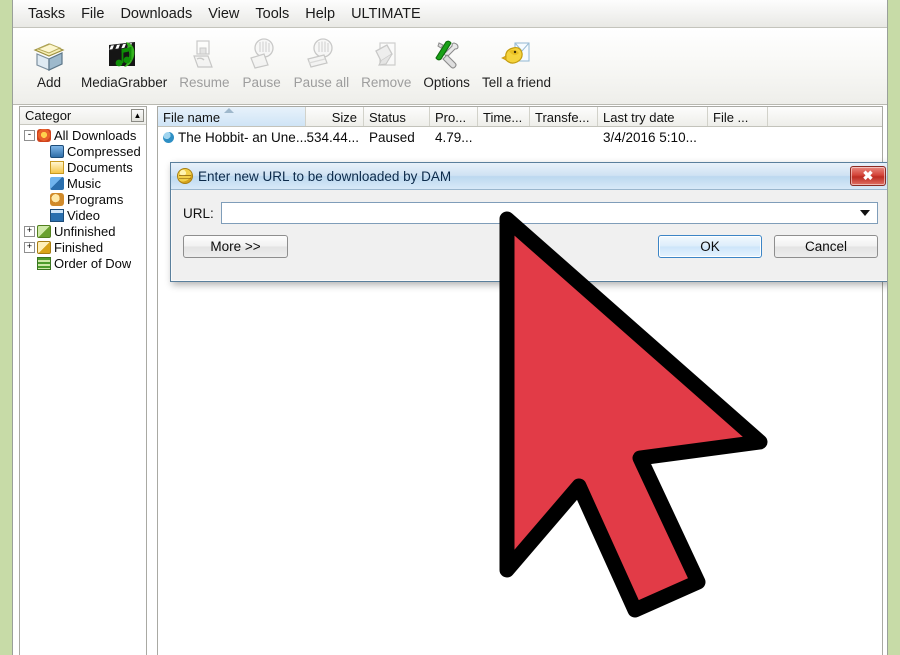 The width and height of the screenshot is (900, 655). What do you see at coordinates (710, 246) in the screenshot?
I see `ok-button: OK` at bounding box center [710, 246].